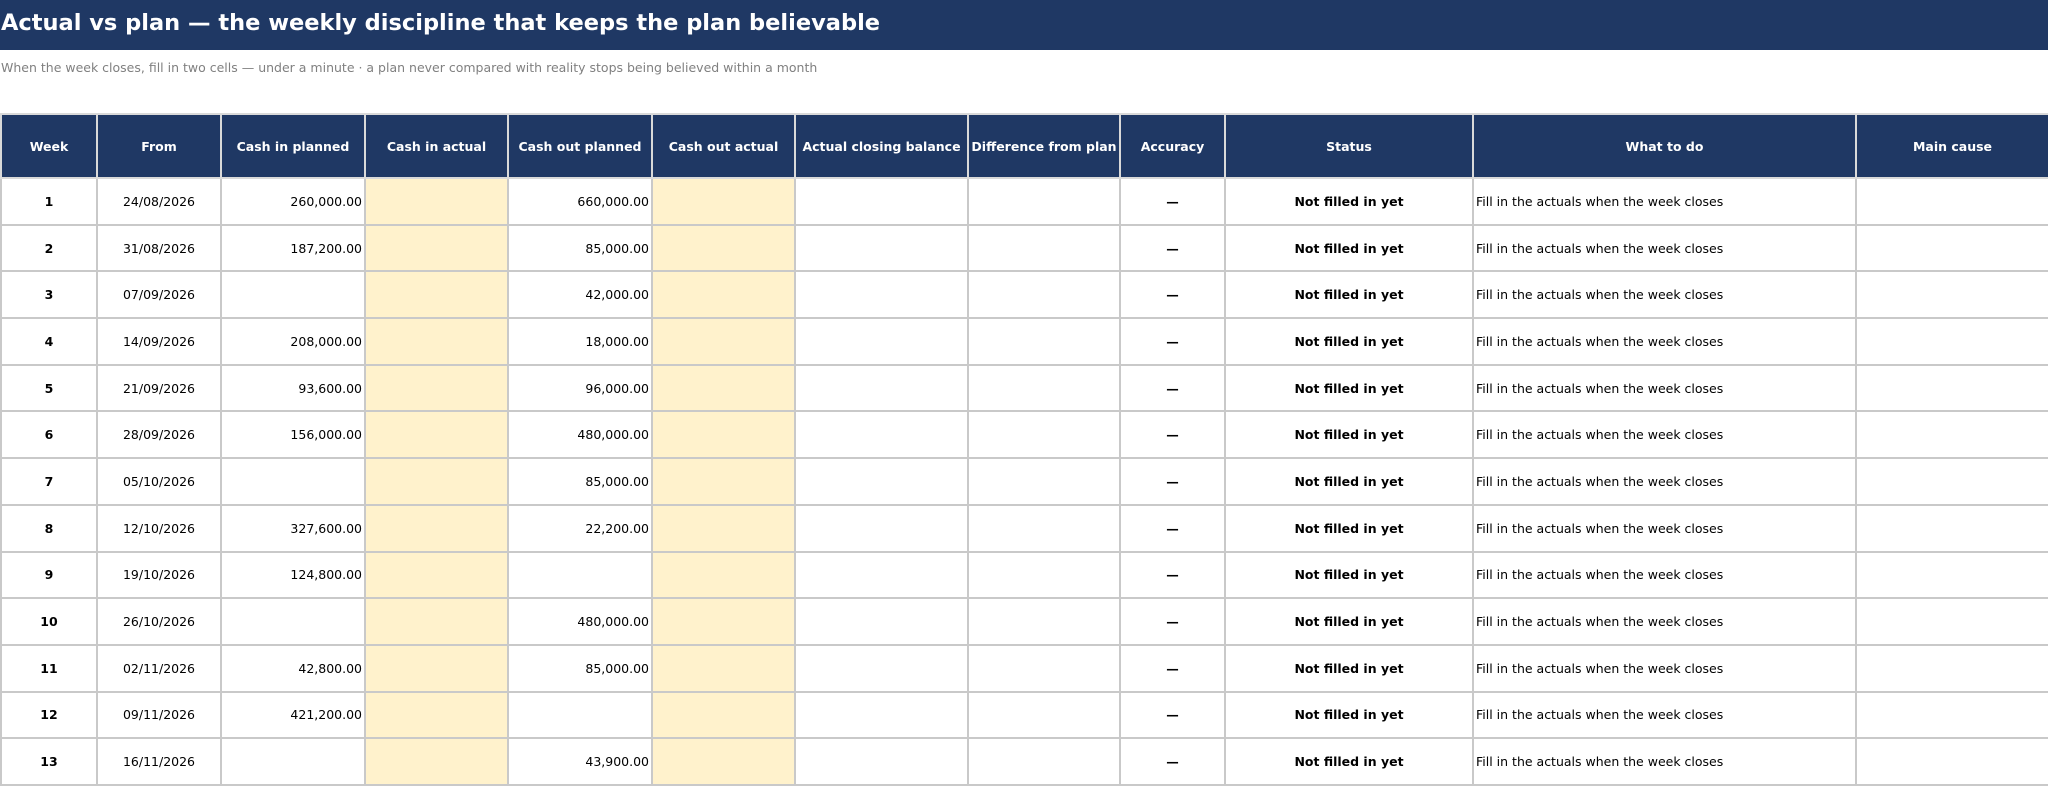 The height and width of the screenshot is (803, 2048). What do you see at coordinates (159, 201) in the screenshot?
I see `from-date-cell: 24/08/2026` at bounding box center [159, 201].